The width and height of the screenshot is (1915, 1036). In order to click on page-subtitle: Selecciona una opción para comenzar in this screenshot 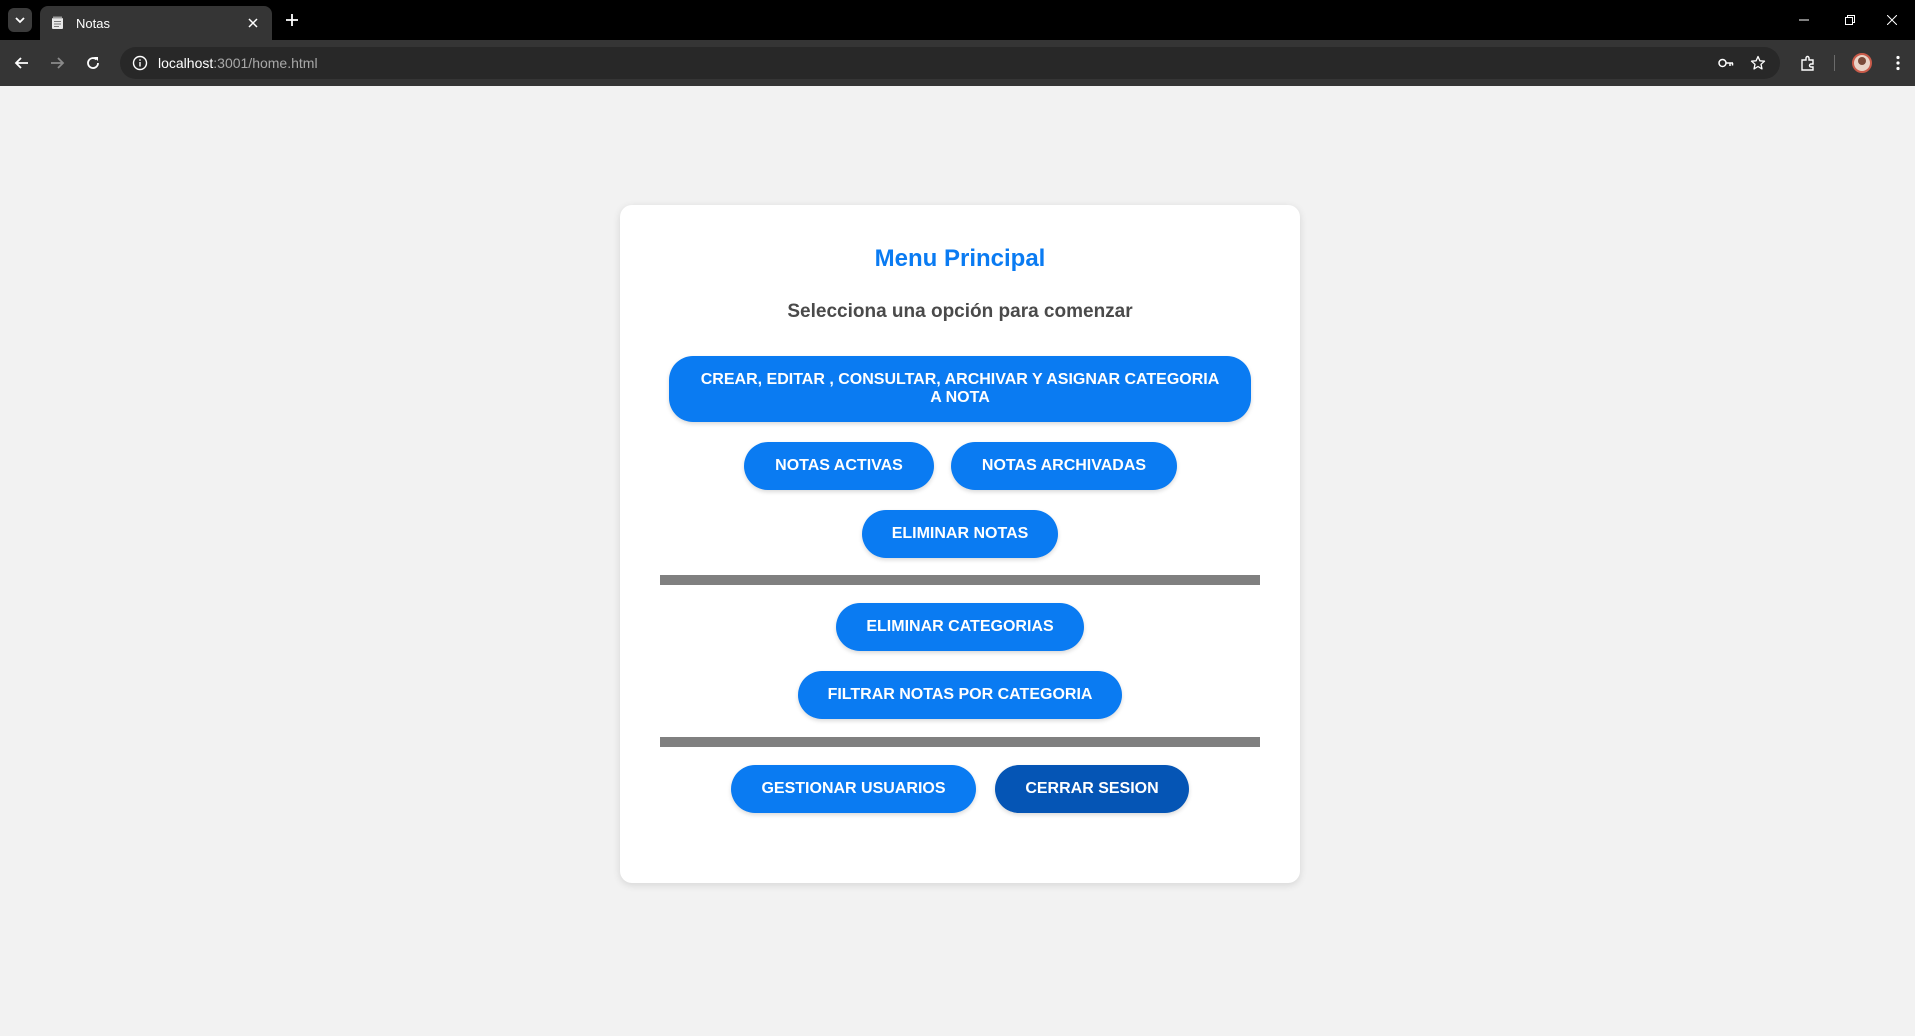, I will do `click(960, 311)`.